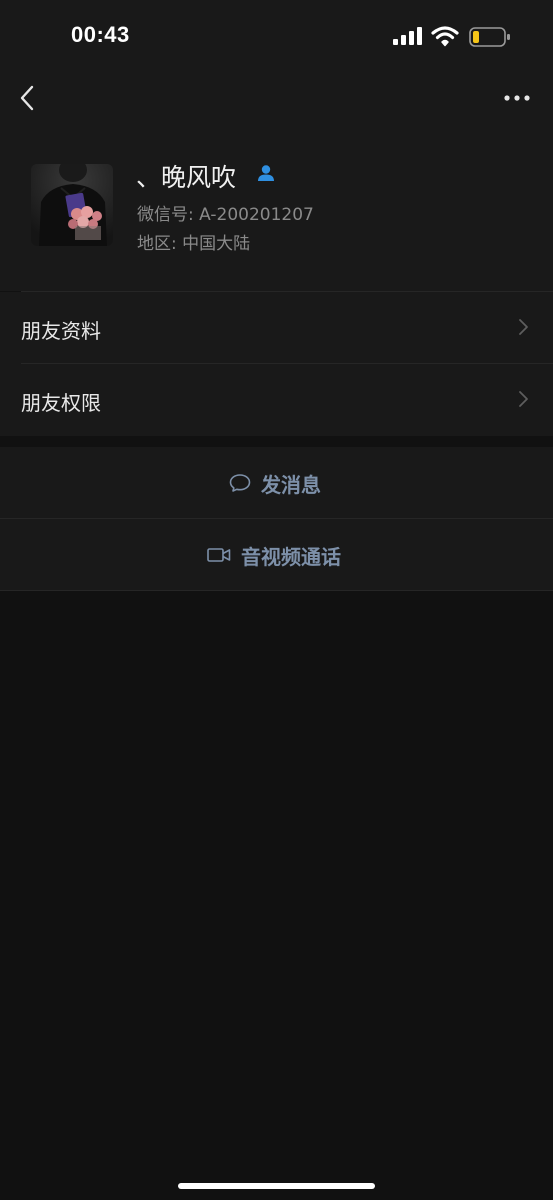 Image resolution: width=553 pixels, height=1200 pixels. Describe the element at coordinates (100, 34) in the screenshot. I see `status-time: 00:43` at that location.